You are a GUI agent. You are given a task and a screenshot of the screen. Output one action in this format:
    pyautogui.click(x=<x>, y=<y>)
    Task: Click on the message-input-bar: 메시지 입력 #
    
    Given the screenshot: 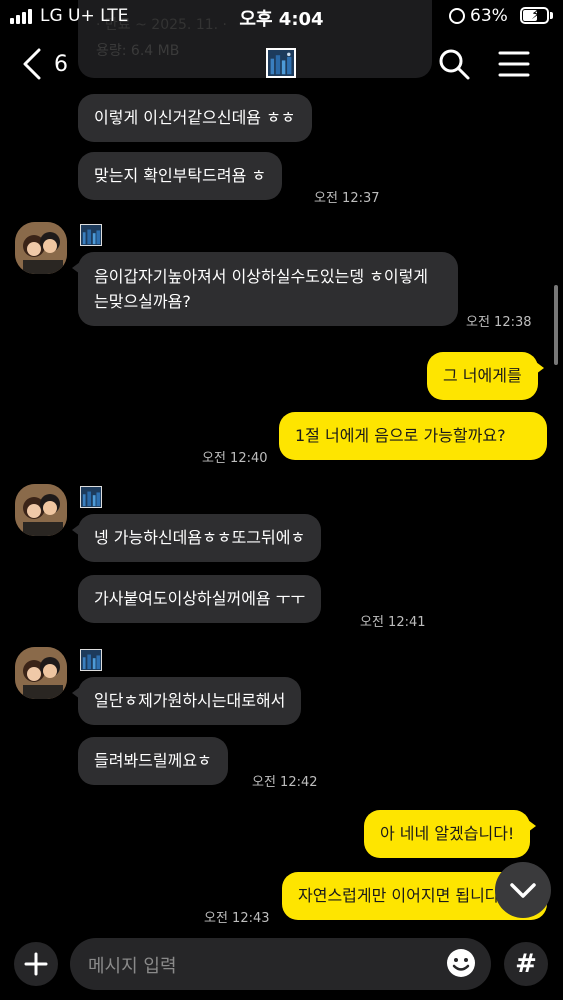 What is the action you would take?
    pyautogui.click(x=281, y=966)
    